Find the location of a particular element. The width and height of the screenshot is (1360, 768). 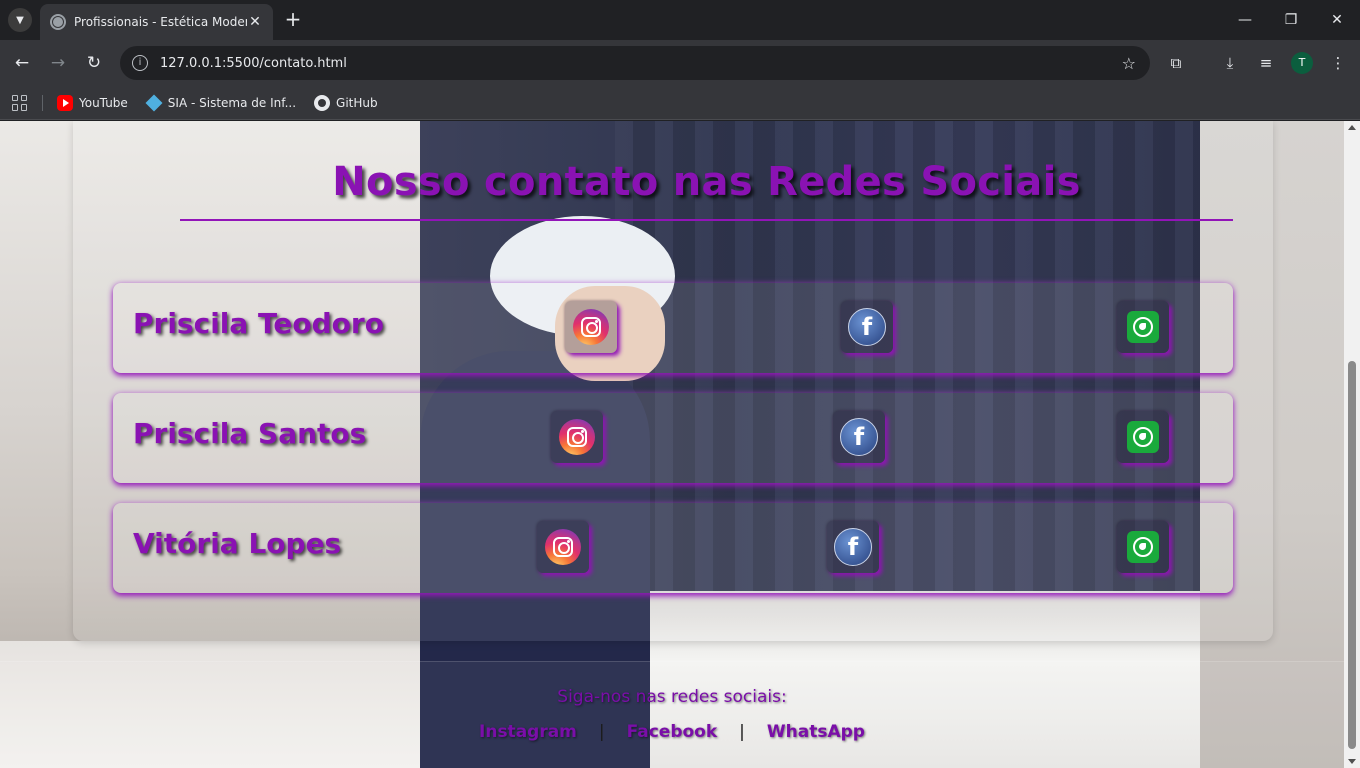

close-window-button: ✕ is located at coordinates (1337, 20).